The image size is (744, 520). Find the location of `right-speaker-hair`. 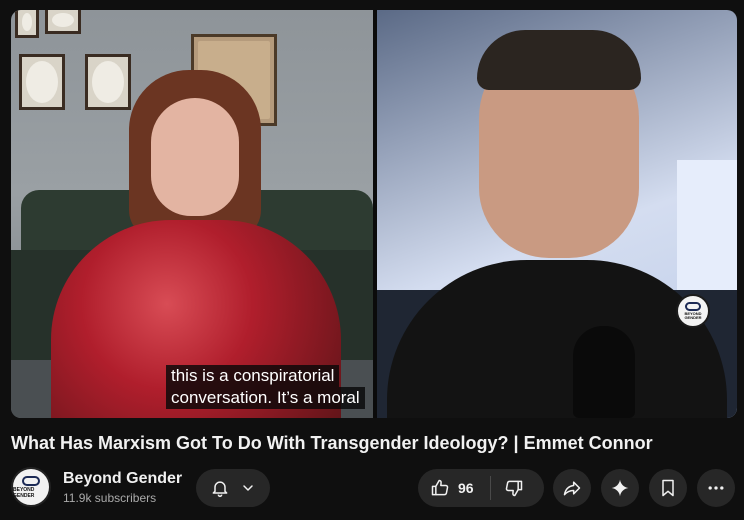

right-speaker-hair is located at coordinates (559, 60).